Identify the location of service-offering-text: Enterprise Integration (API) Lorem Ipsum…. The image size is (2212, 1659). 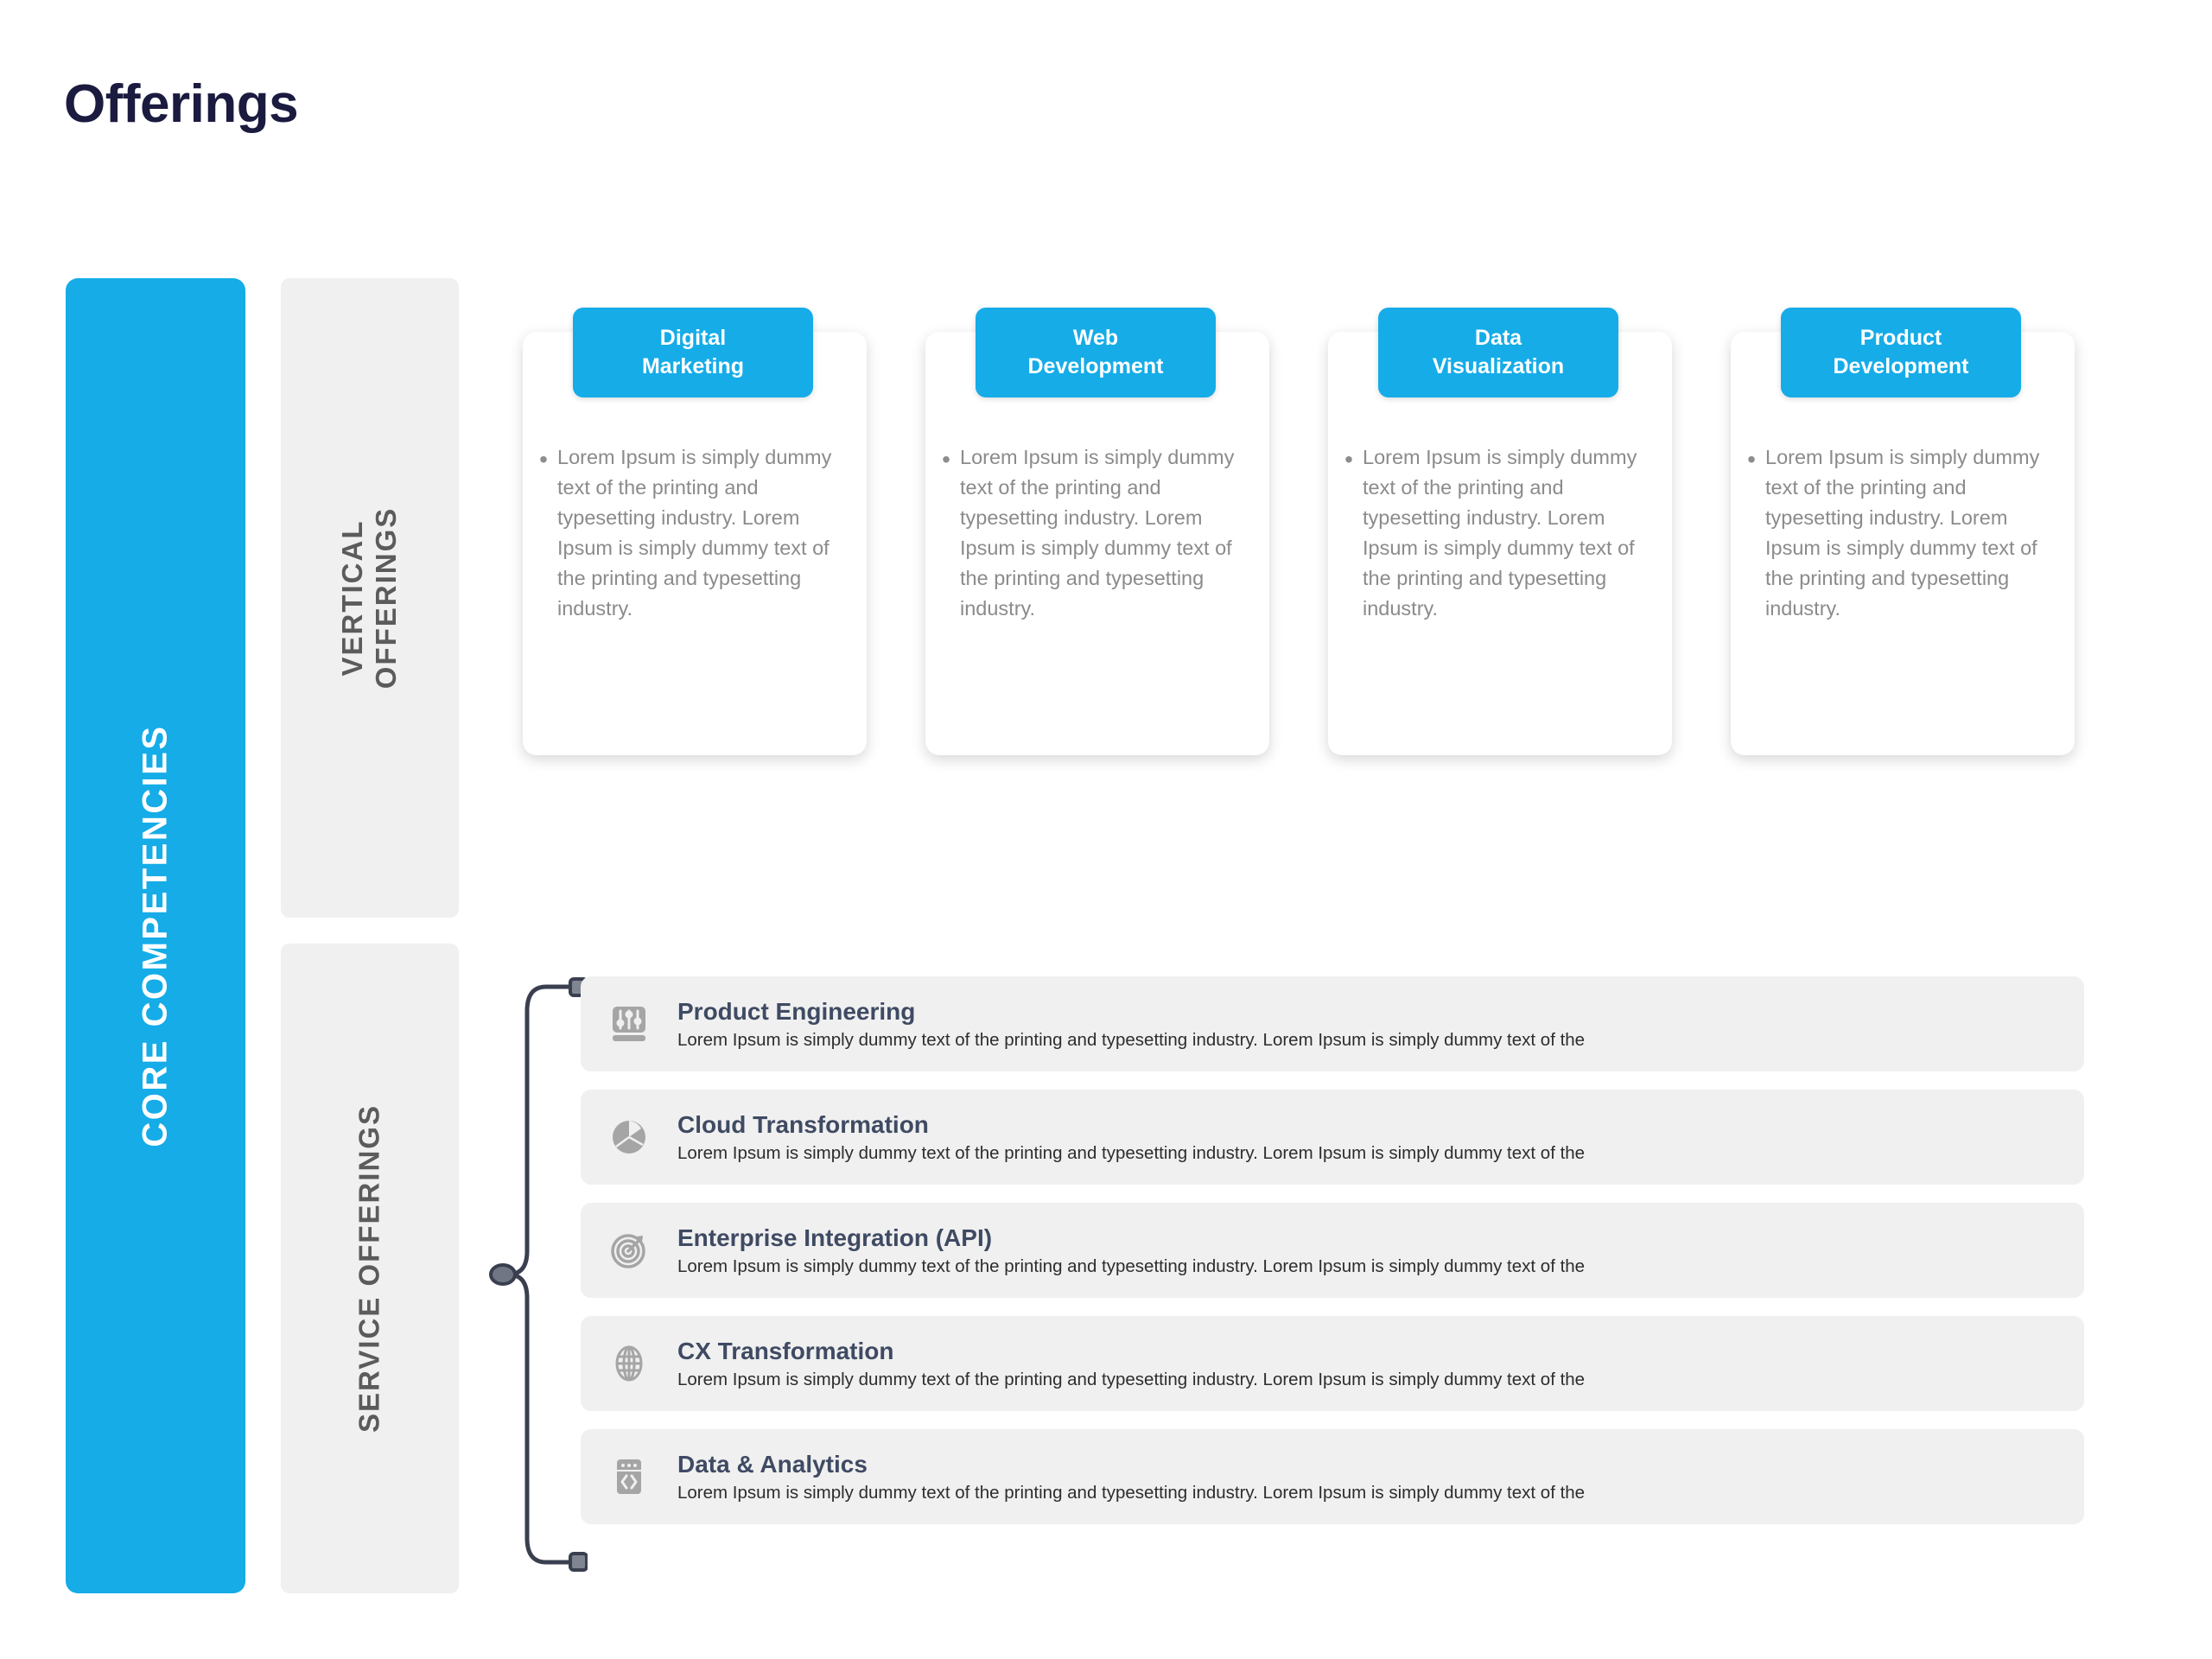
(1380, 1251).